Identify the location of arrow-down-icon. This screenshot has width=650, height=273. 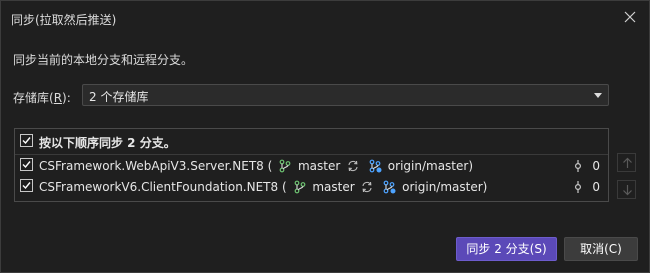
(627, 190).